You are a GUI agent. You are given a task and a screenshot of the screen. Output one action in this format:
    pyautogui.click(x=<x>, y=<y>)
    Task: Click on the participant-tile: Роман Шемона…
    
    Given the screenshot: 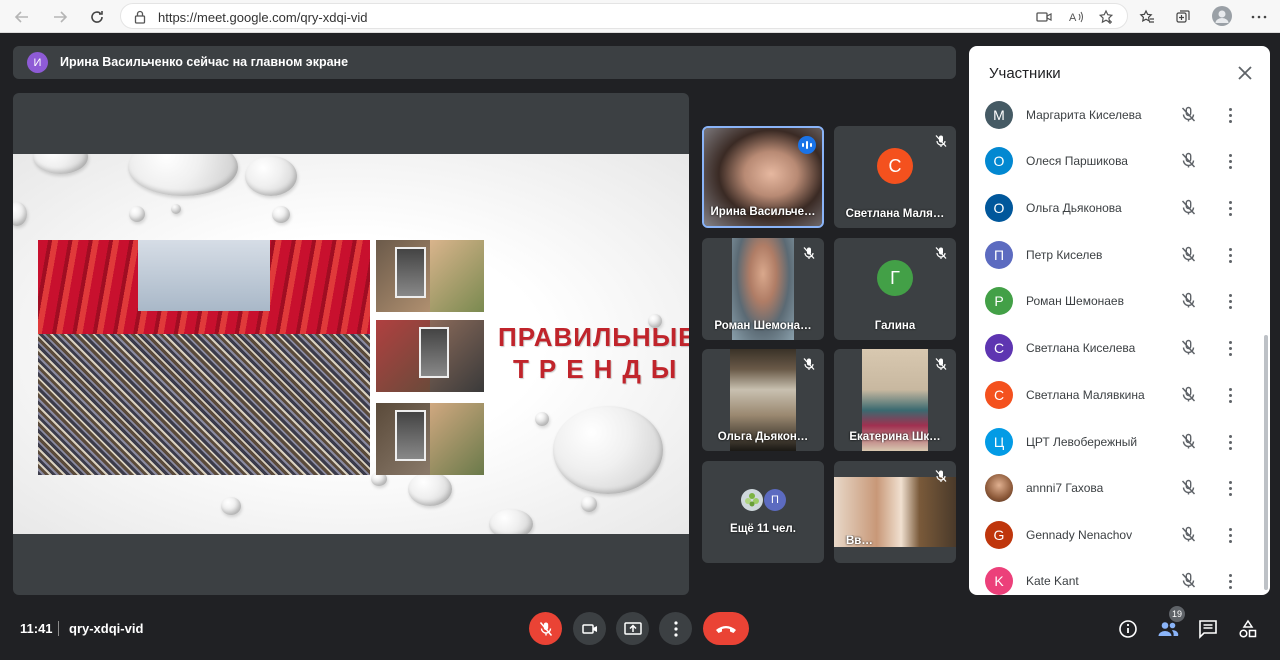 What is the action you would take?
    pyautogui.click(x=763, y=289)
    